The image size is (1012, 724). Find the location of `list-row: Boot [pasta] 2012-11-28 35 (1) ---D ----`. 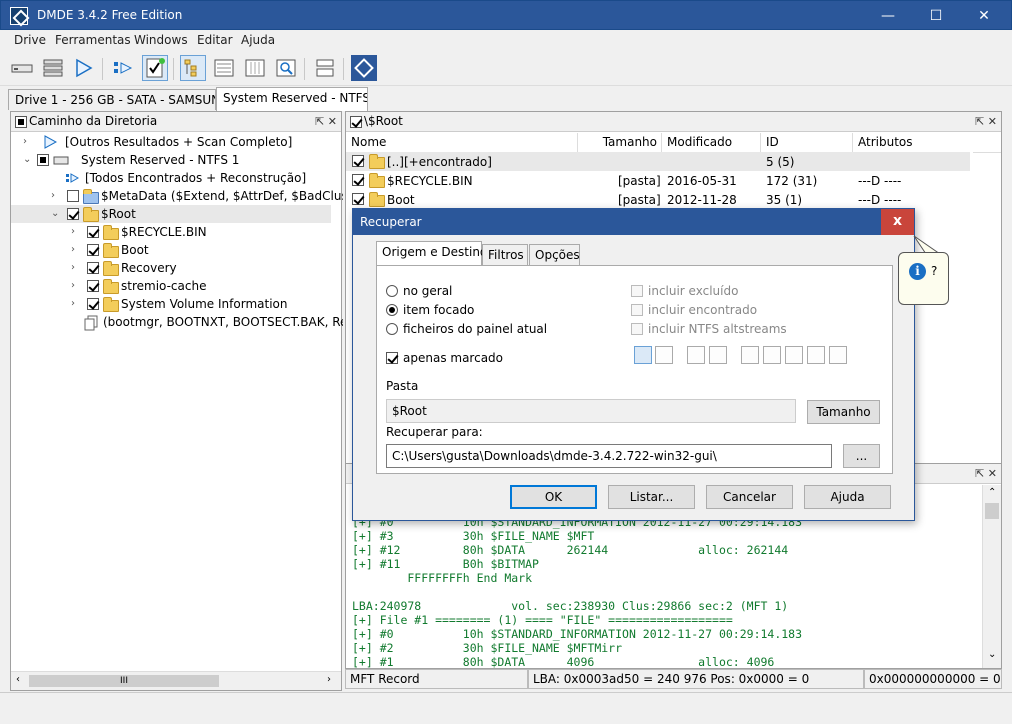

list-row: Boot [pasta] 2012-11-28 35 (1) ---D ---- is located at coordinates (658, 199).